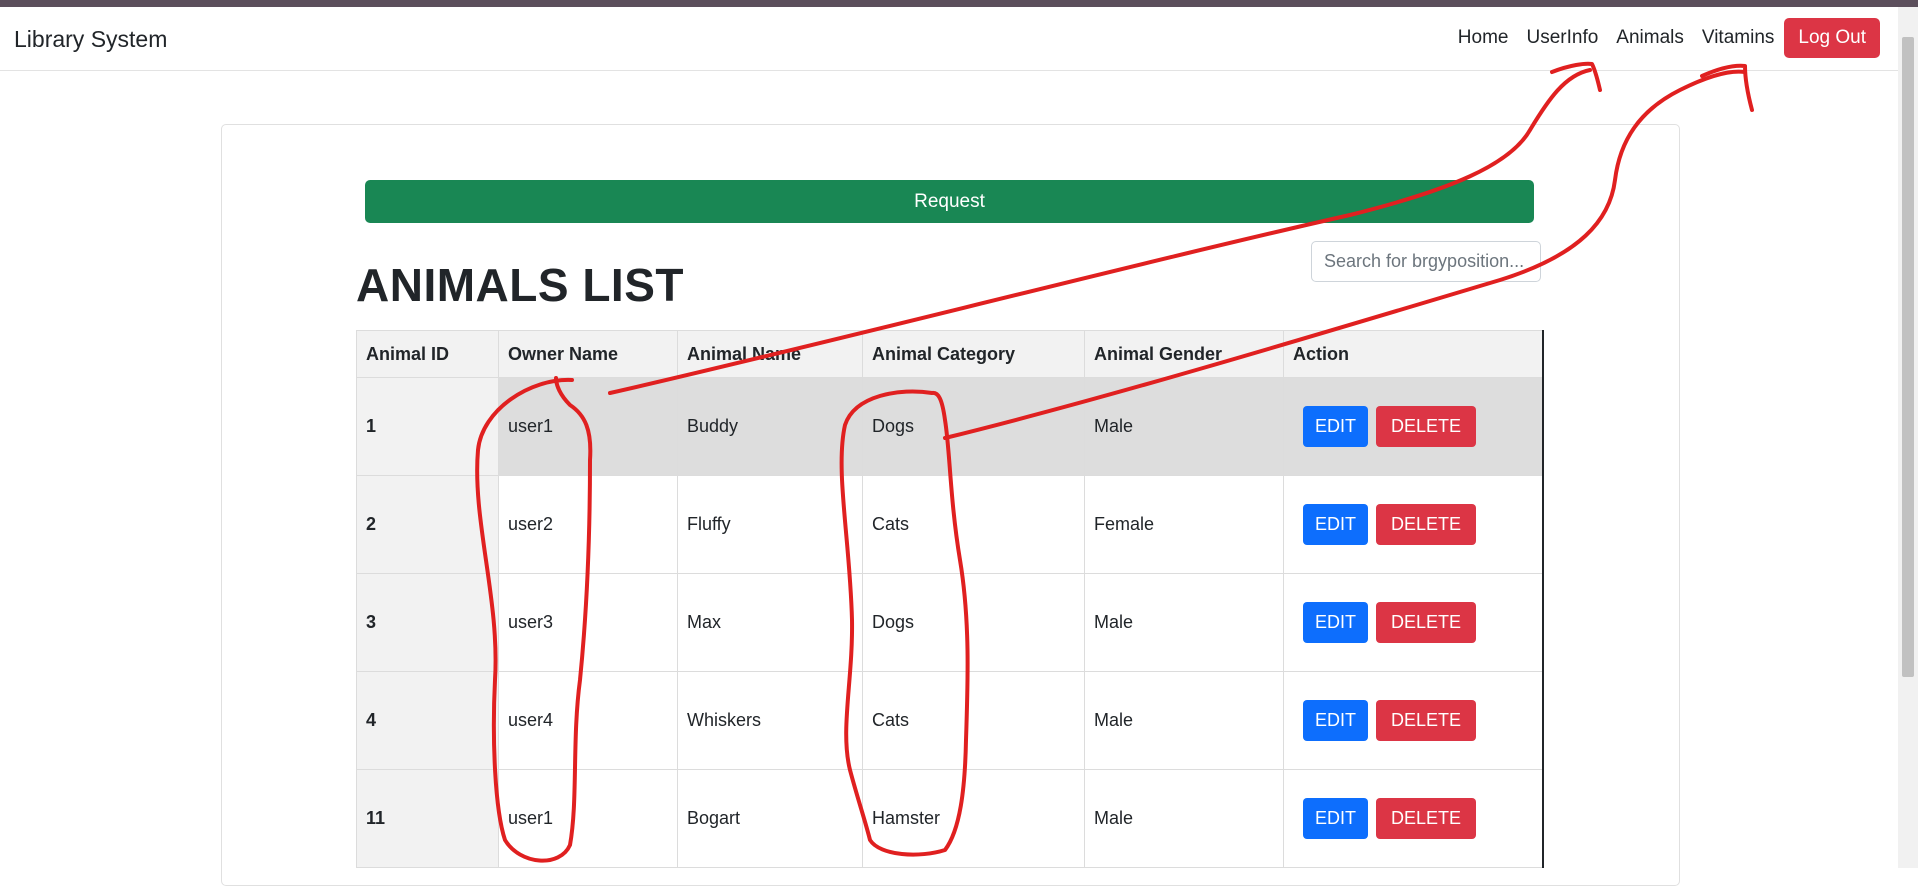 Image resolution: width=1918 pixels, height=886 pixels. I want to click on nav-link-animals: Animals, so click(1650, 38).